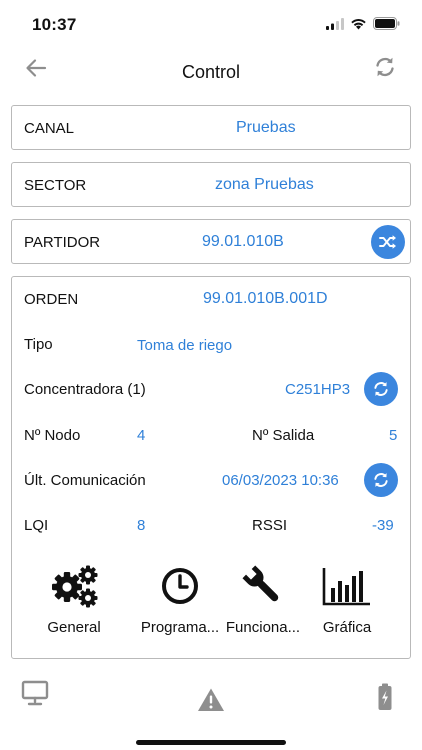 This screenshot has width=422, height=750. I want to click on status-bar: 10:37, so click(211, 25).